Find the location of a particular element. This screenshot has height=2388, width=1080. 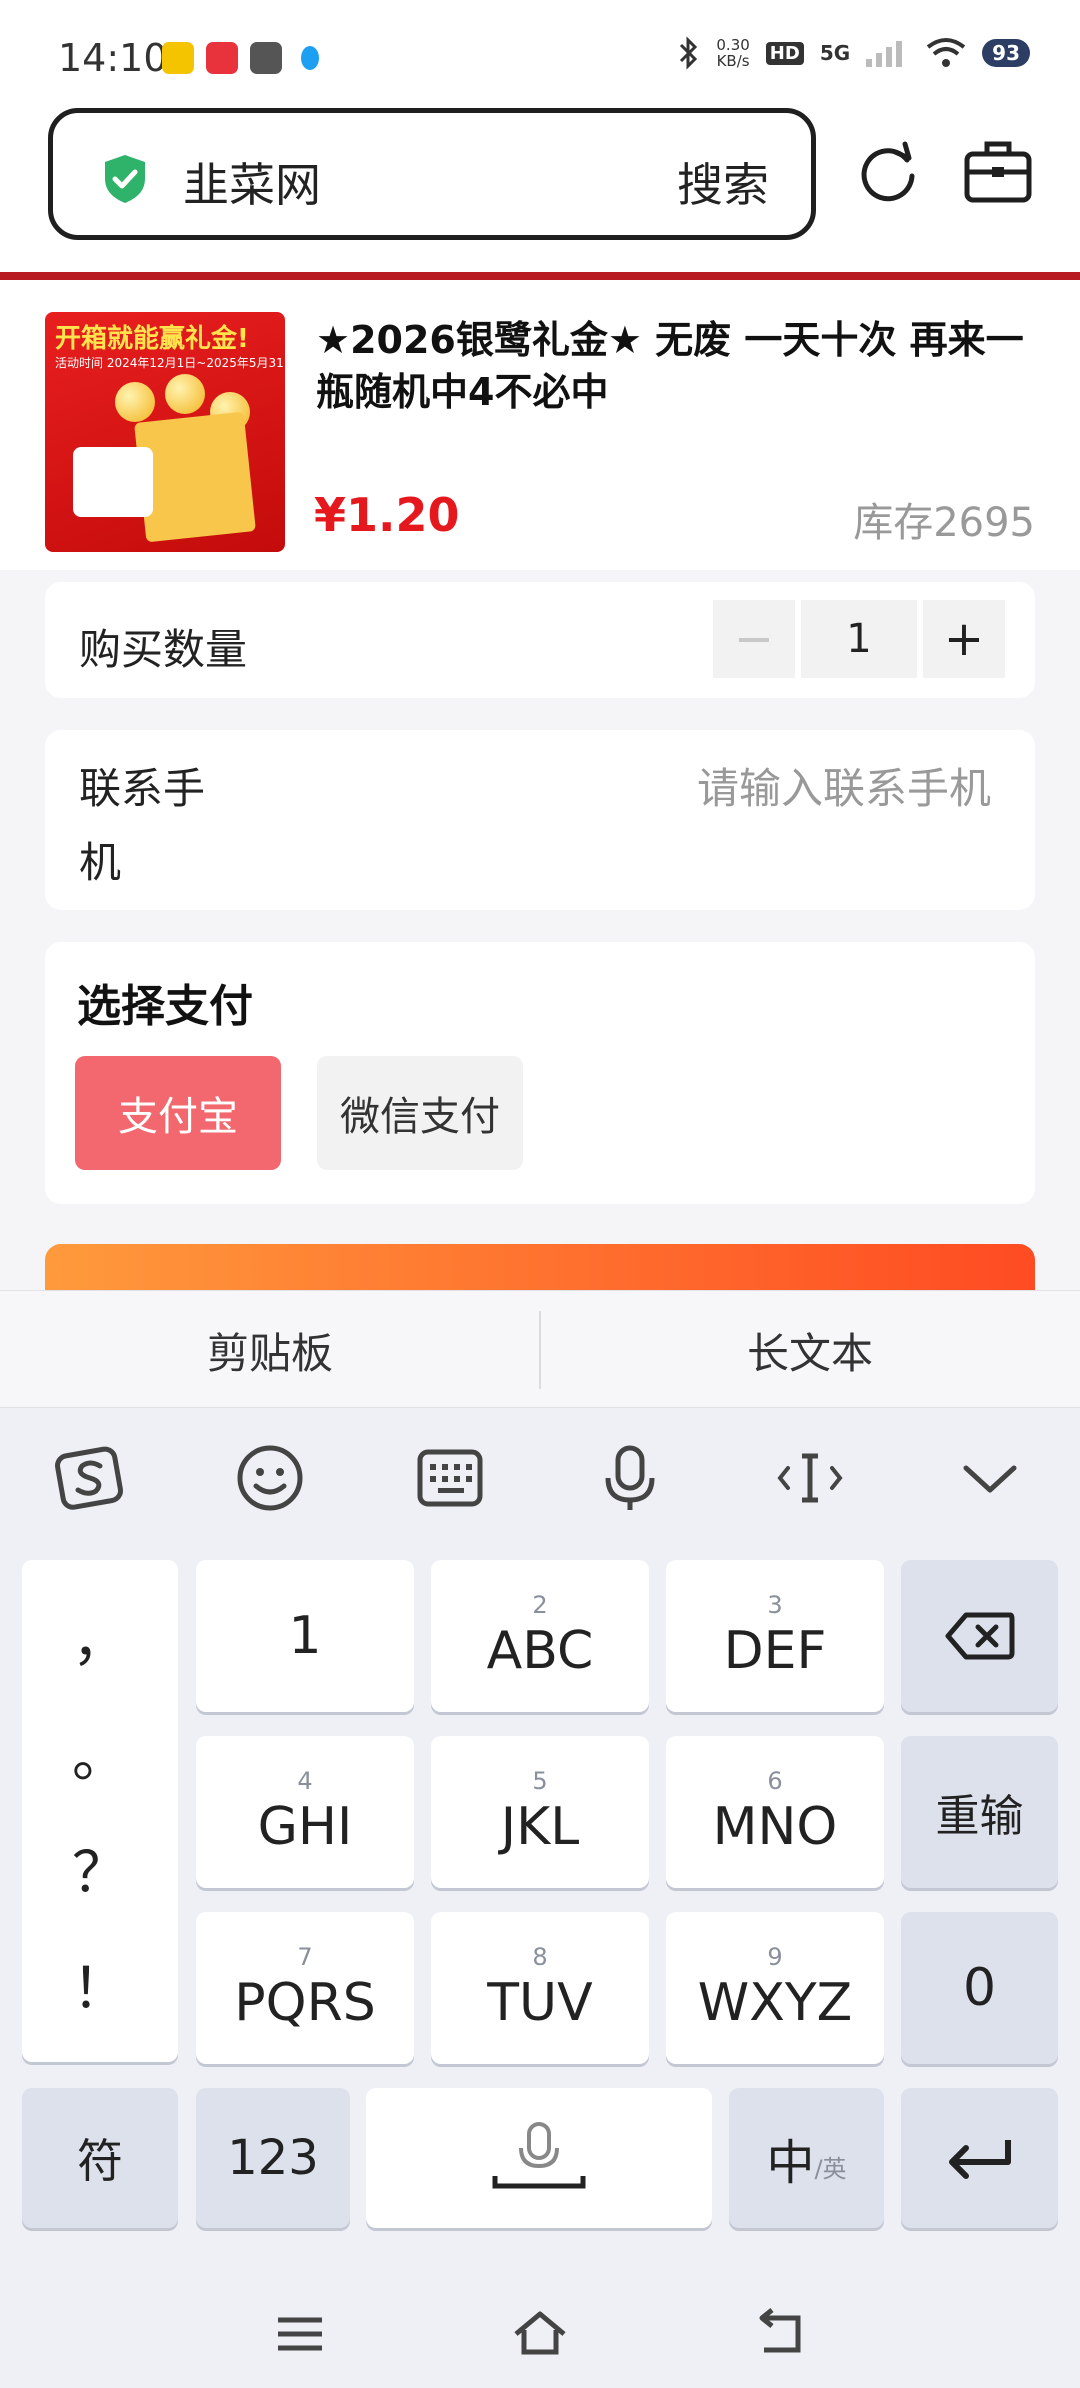

product-title: ★2026银鹭礼金★ 无废 一天十次 再来一瓶随机中4不必中 is located at coordinates (670, 366).